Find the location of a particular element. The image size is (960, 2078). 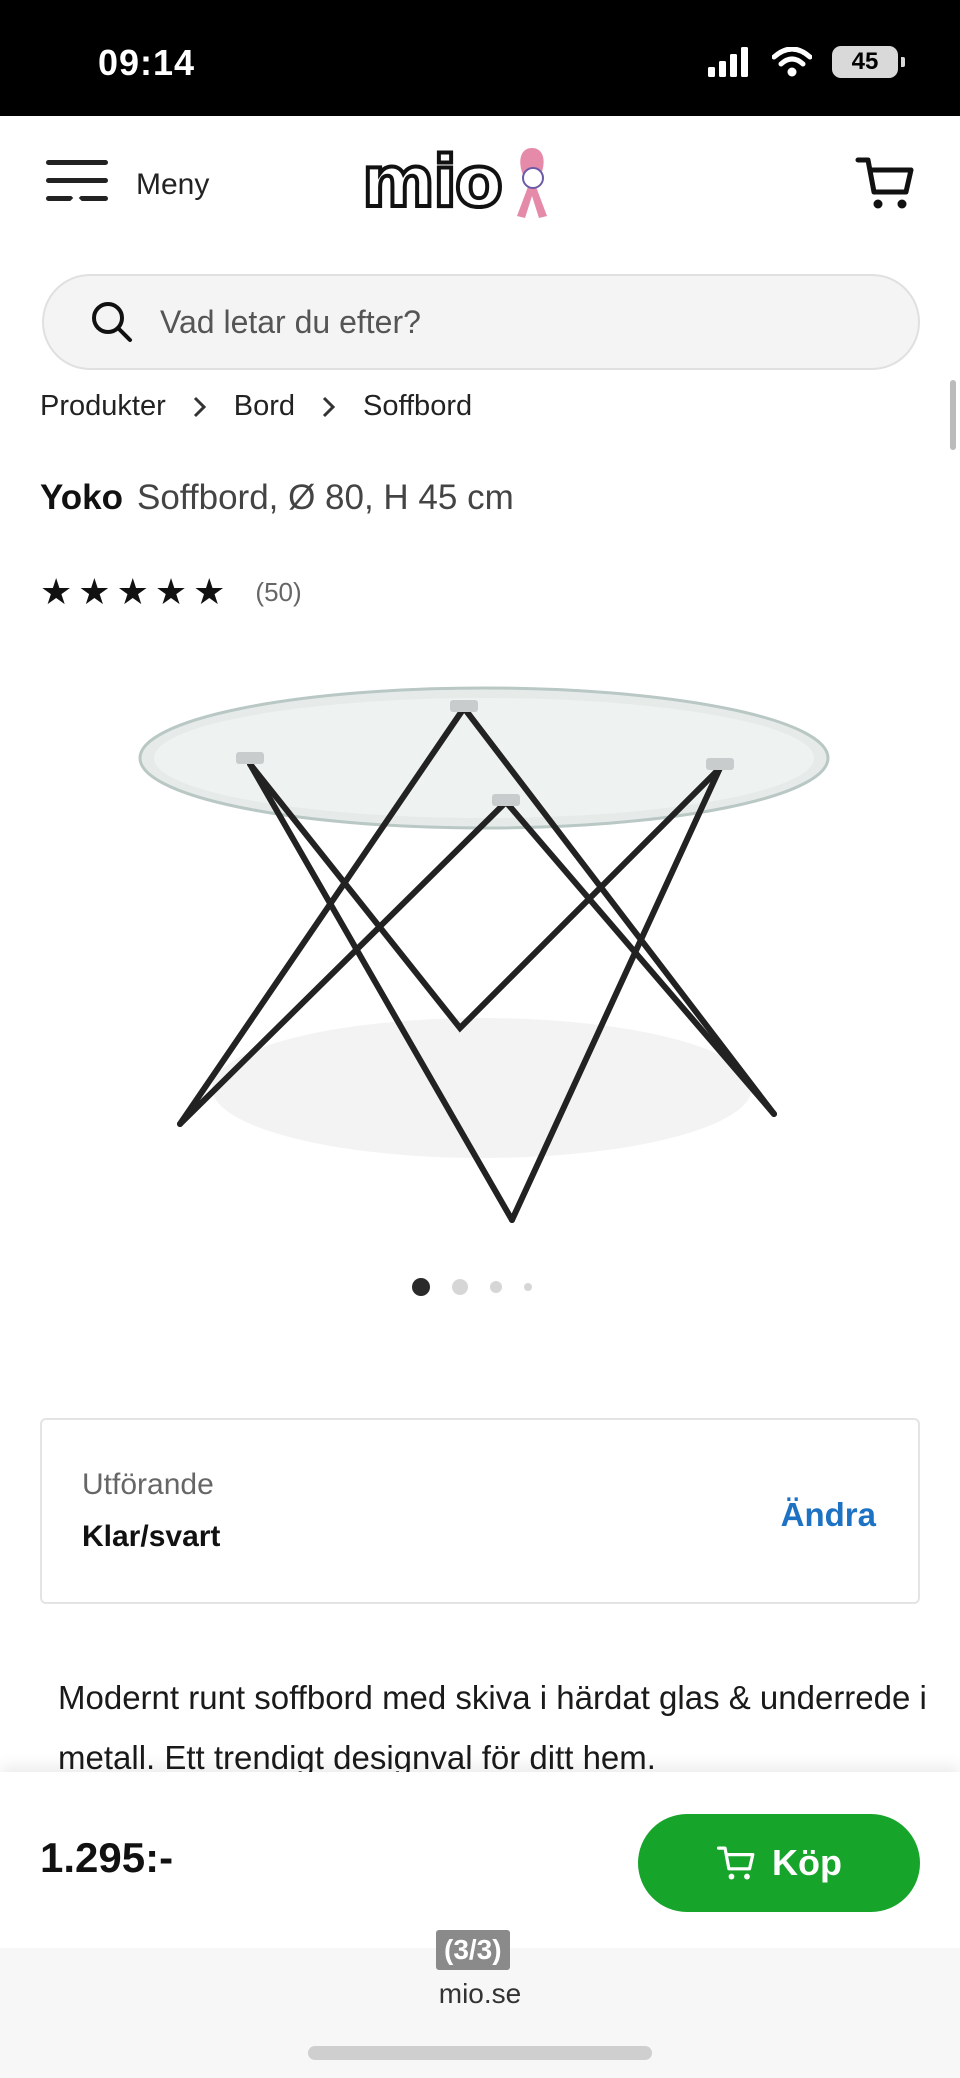

wifi-icon is located at coordinates (792, 62).